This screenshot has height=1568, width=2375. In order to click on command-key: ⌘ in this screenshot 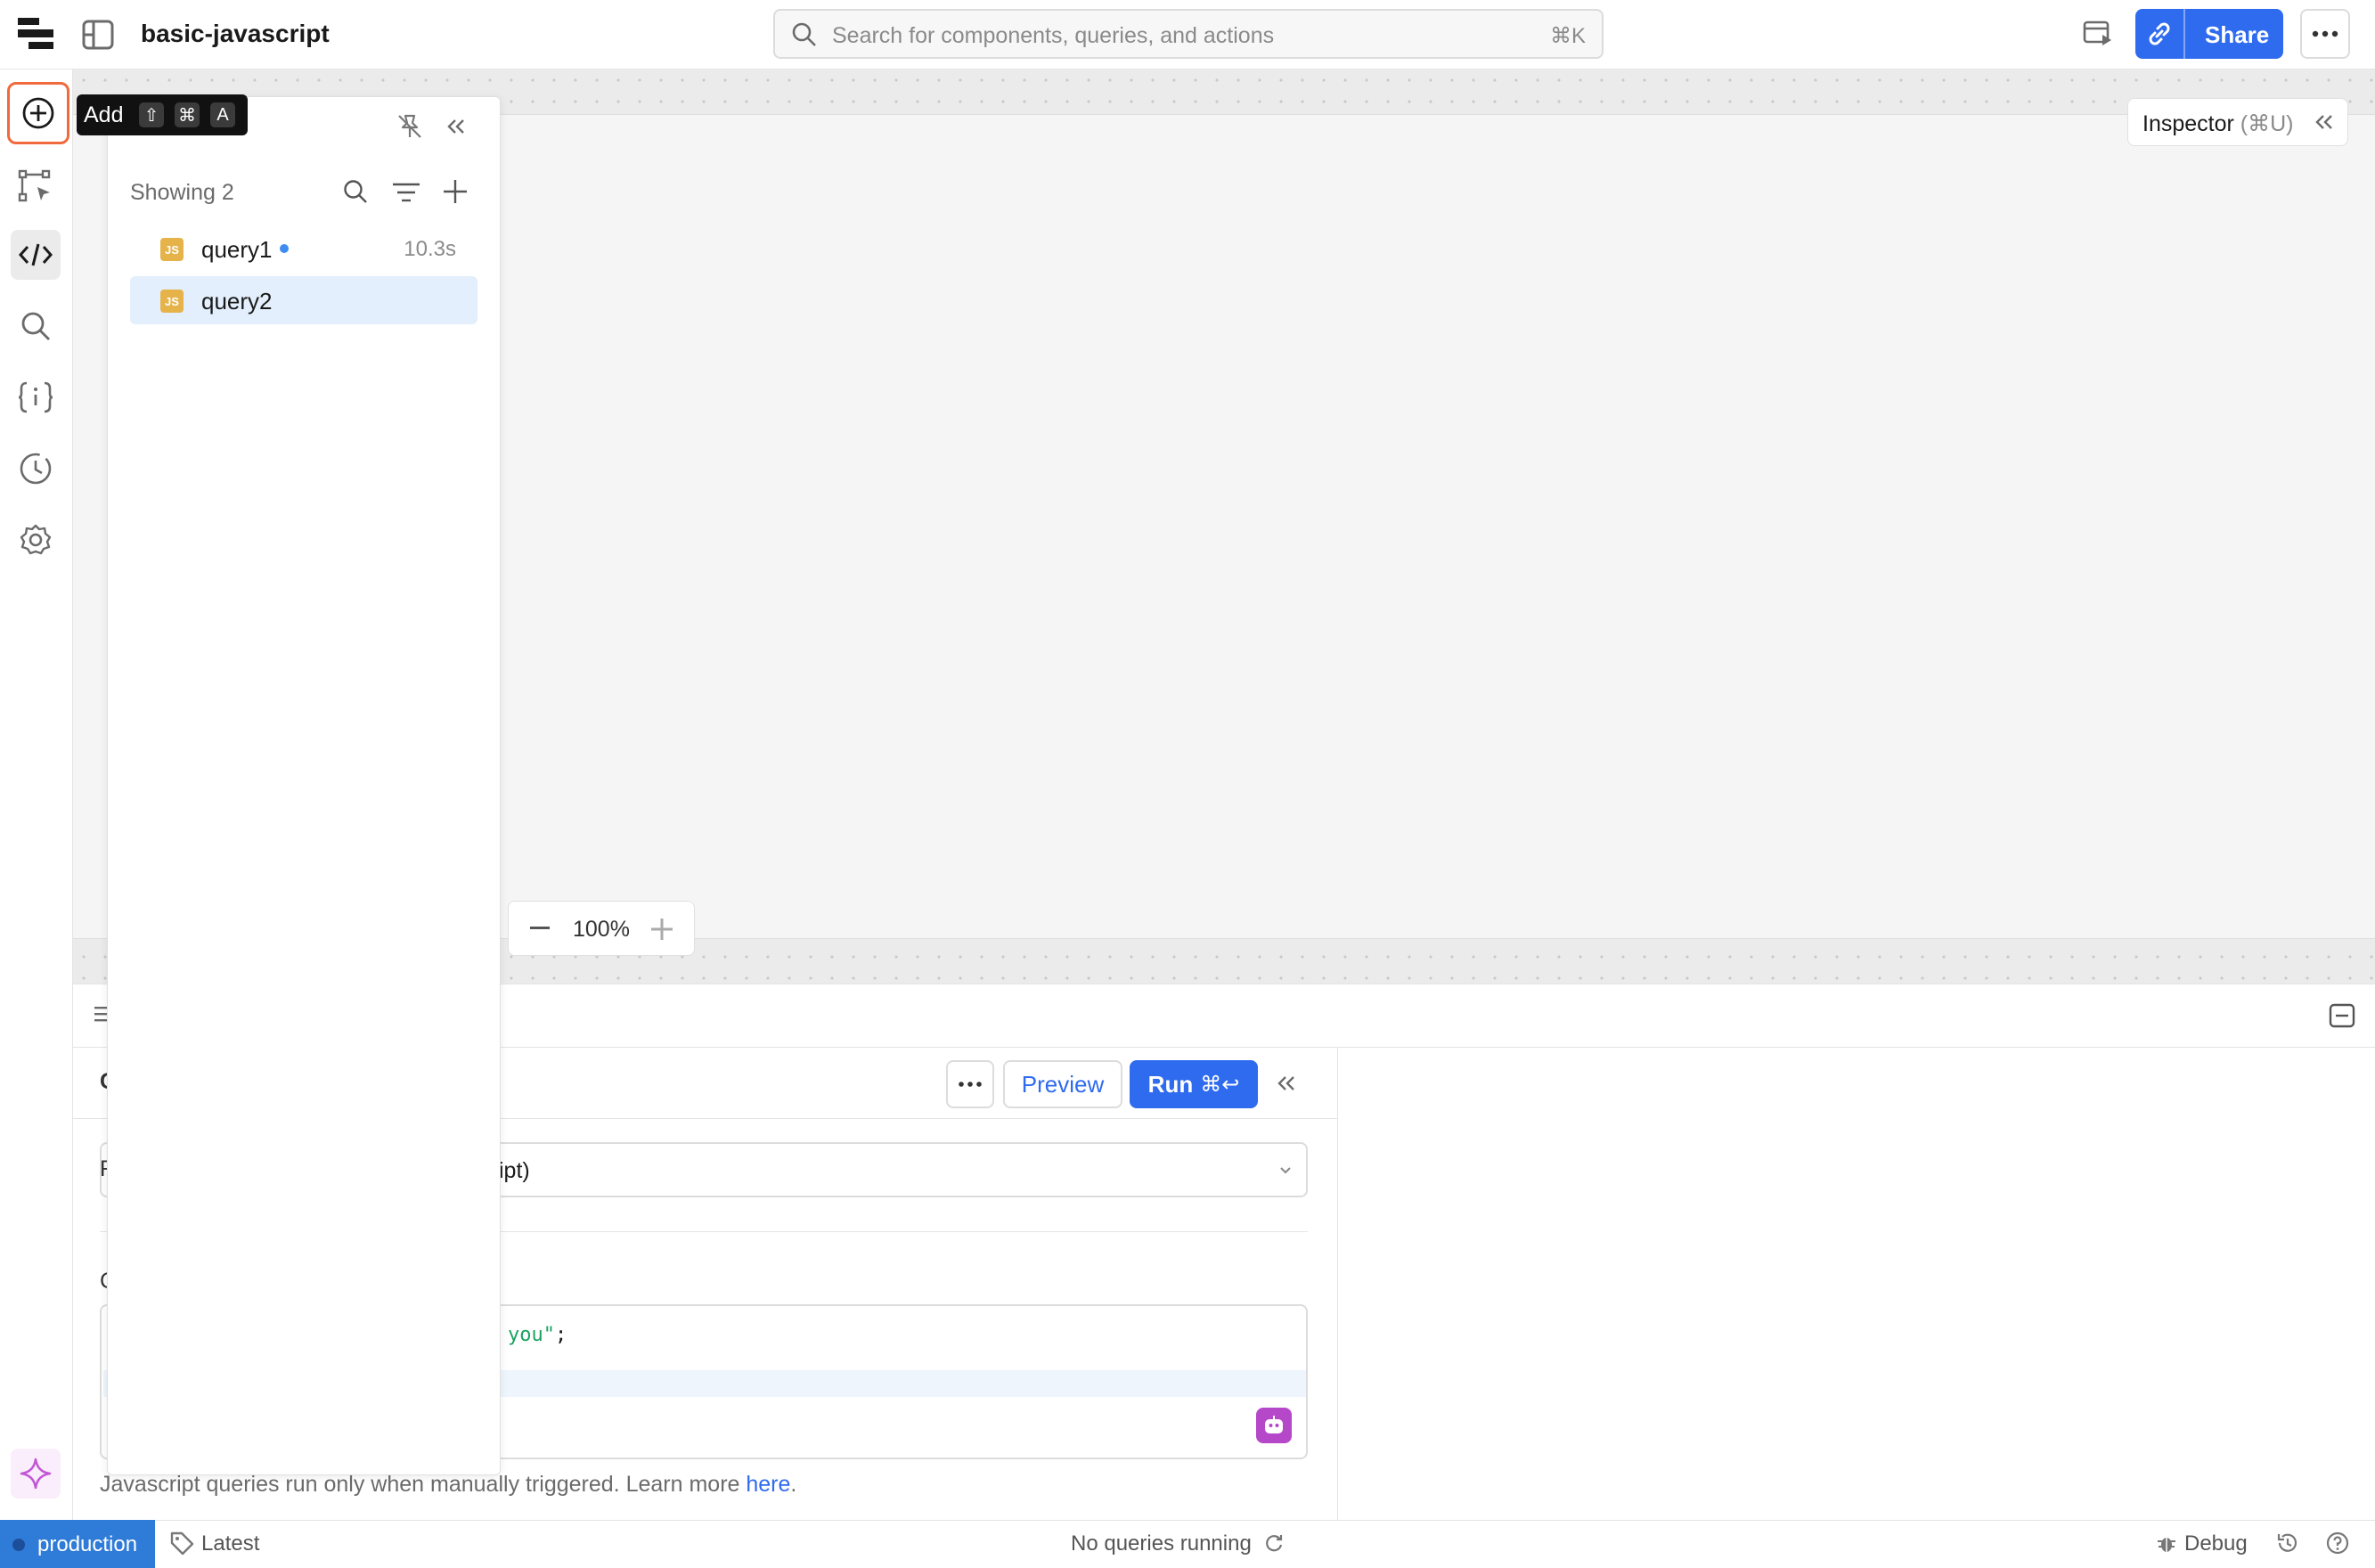, I will do `click(187, 114)`.